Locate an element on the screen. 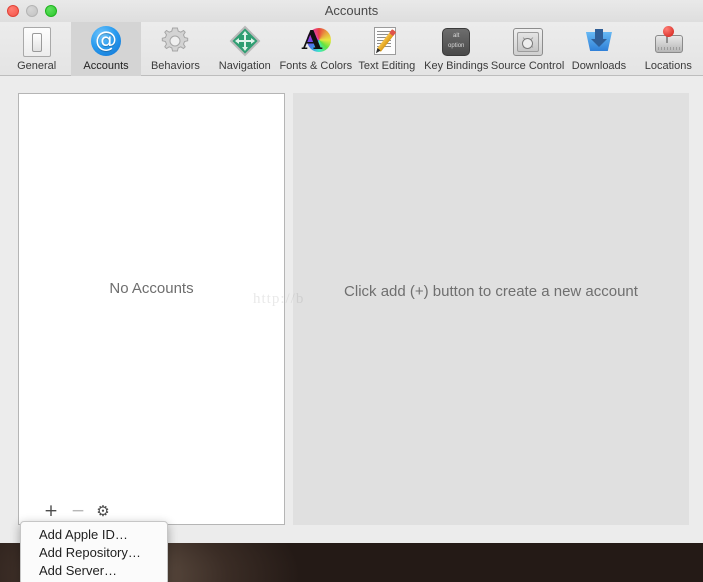 This screenshot has height=582, width=703. toolbar-item-downloads: Downloads is located at coordinates (598, 49).